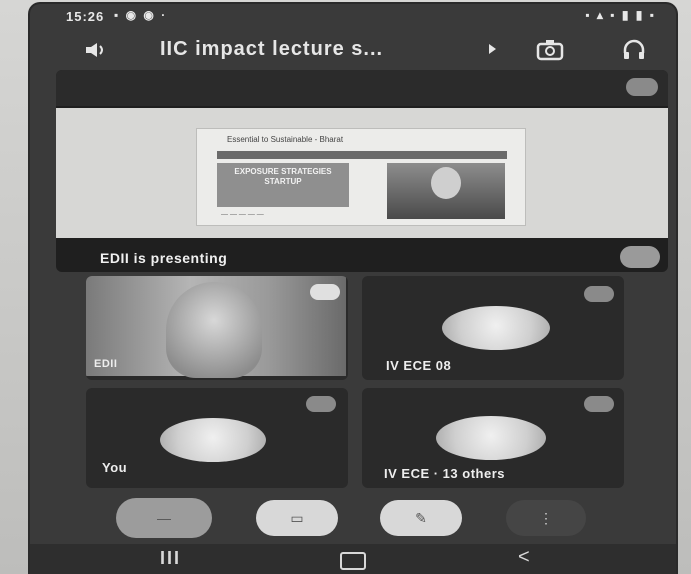 This screenshot has height=574, width=691. I want to click on participant-name: You, so click(115, 467).